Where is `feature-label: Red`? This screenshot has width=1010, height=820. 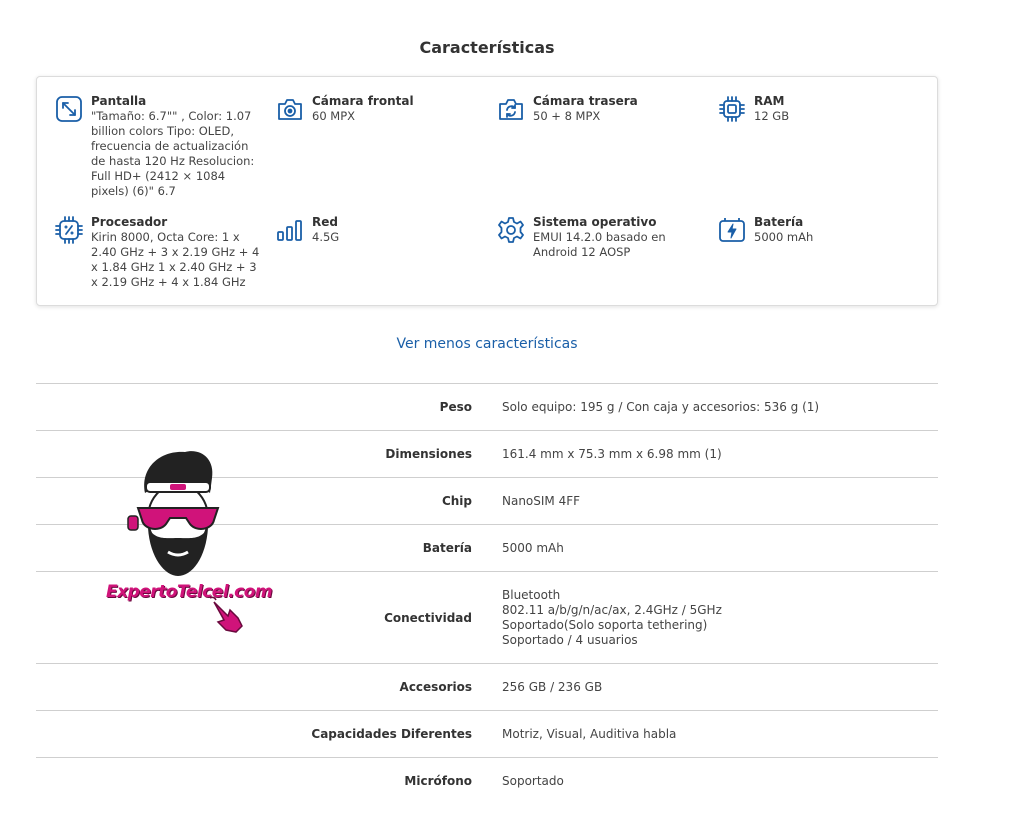 feature-label: Red is located at coordinates (325, 222).